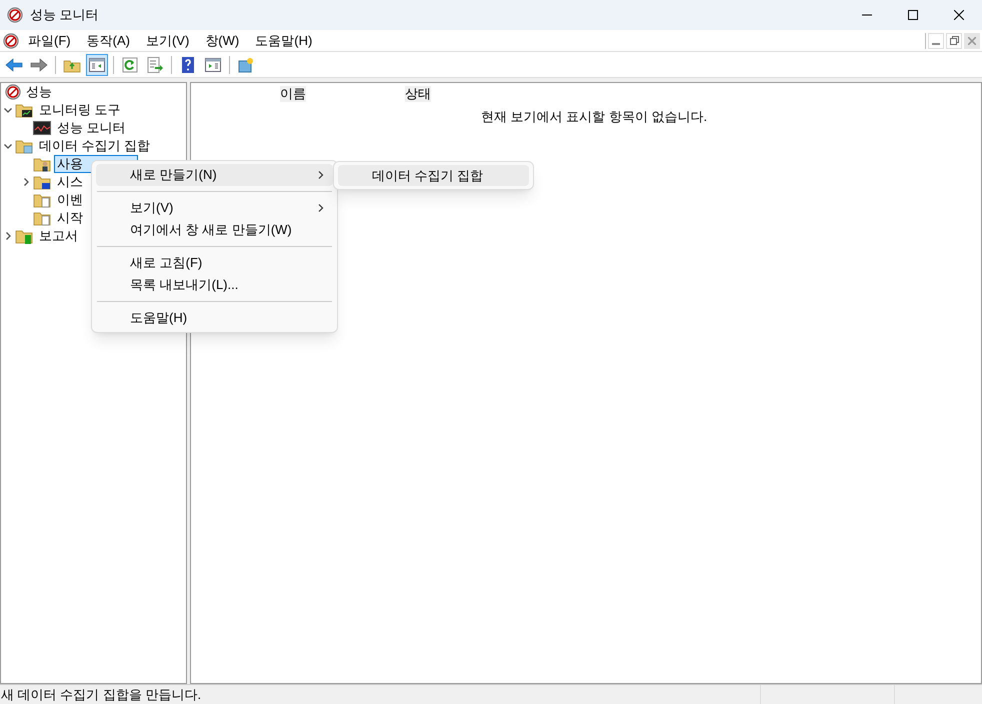  I want to click on status-text: 새 데이터 수집기 집합을 만듭니다., so click(101, 695).